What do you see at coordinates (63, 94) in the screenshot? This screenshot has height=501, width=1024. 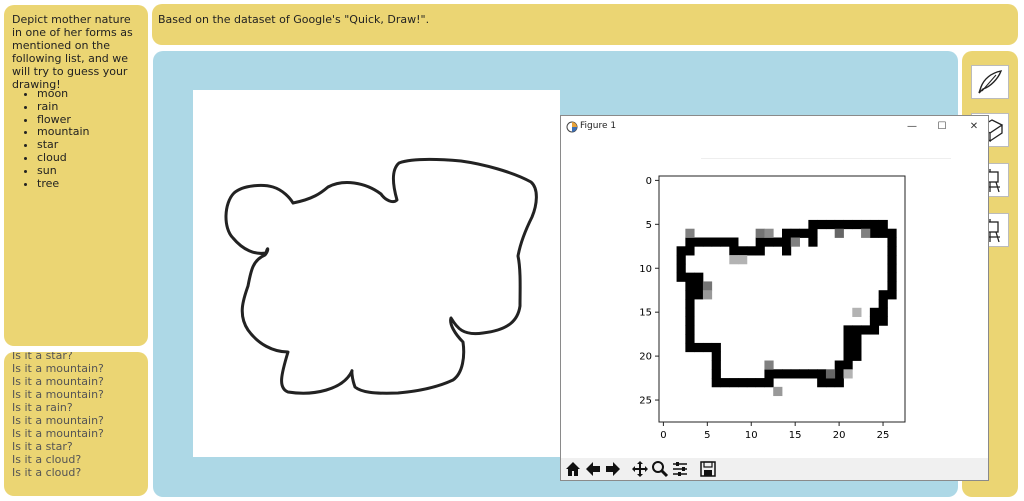 I see `category-item: moon` at bounding box center [63, 94].